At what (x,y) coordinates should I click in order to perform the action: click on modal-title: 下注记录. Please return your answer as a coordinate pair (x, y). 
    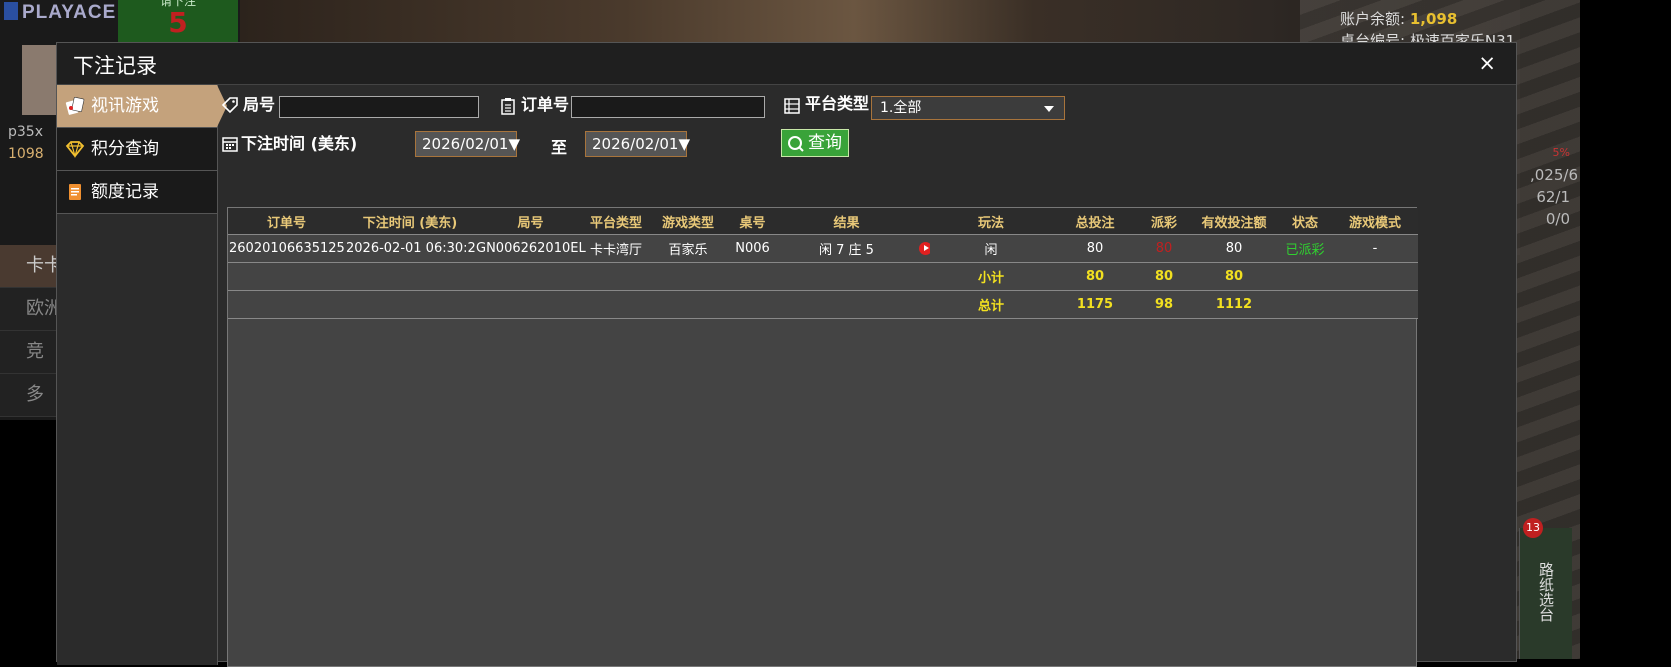
    Looking at the image, I should click on (115, 66).